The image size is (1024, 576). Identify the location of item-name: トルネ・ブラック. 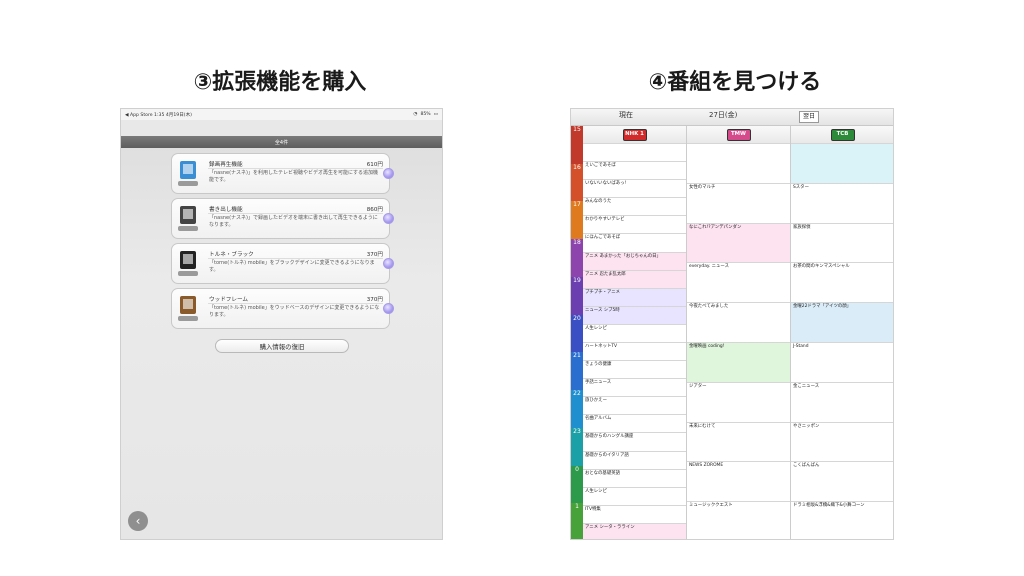
(231, 255).